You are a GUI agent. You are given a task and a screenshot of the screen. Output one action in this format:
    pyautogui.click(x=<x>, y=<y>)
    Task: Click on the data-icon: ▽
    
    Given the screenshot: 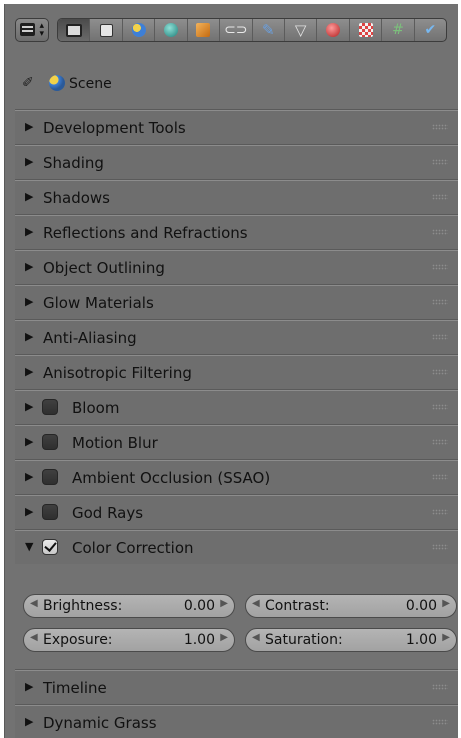 What is the action you would take?
    pyautogui.click(x=300, y=29)
    